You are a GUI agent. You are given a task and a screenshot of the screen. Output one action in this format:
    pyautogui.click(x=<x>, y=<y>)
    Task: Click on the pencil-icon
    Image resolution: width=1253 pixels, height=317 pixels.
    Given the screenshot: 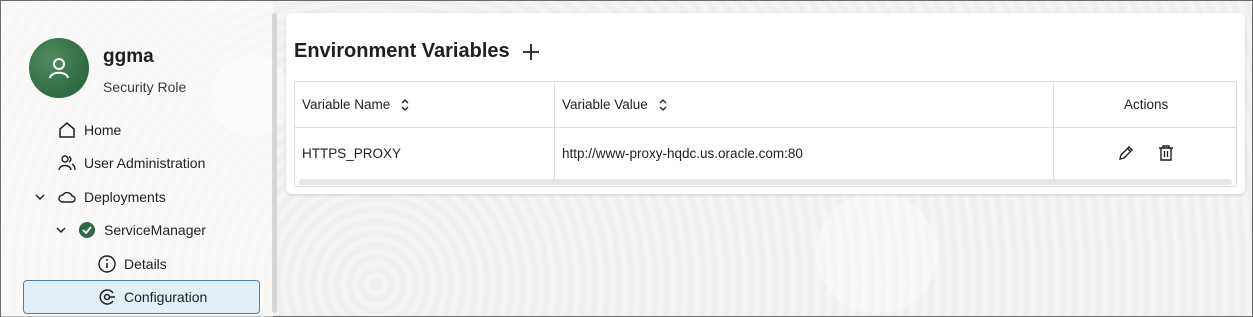 What is the action you would take?
    pyautogui.click(x=1126, y=153)
    